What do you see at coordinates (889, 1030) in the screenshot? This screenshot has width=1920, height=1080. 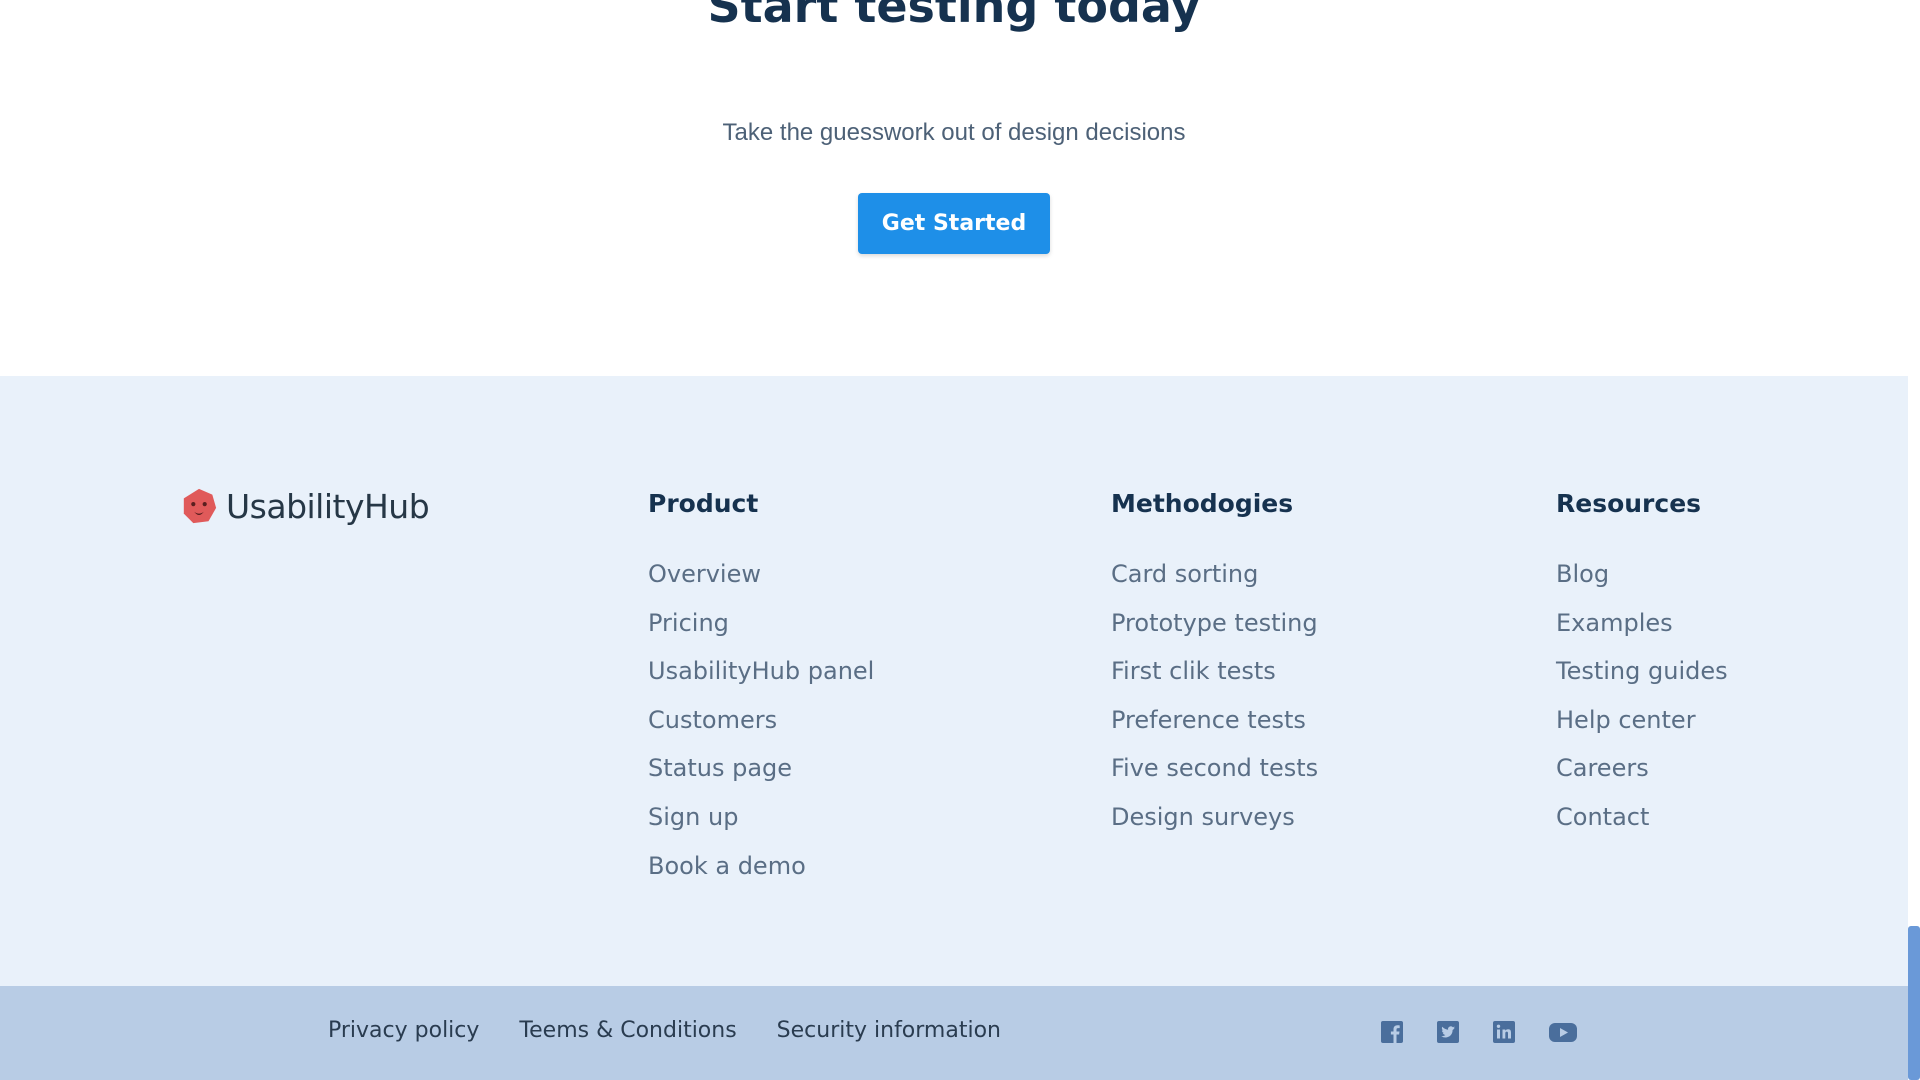 I see `security-information-link: Security information` at bounding box center [889, 1030].